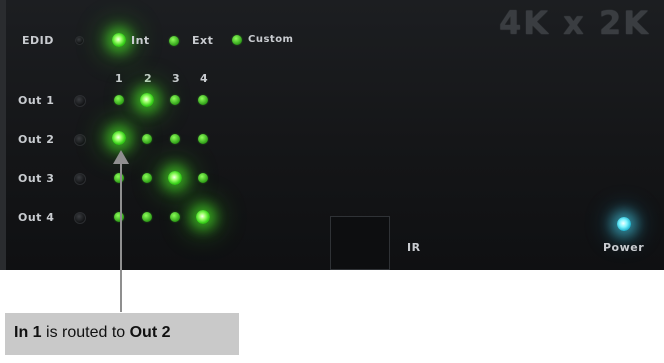 This screenshot has height=363, width=664. I want to click on panel-edge, so click(3, 135).